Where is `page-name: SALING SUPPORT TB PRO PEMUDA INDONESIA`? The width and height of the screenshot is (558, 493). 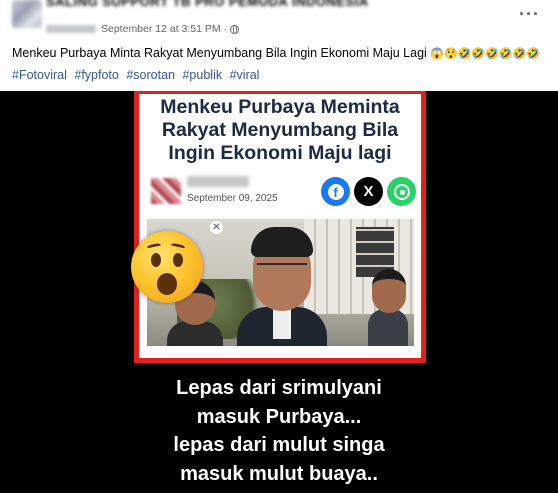
page-name: SALING SUPPORT TB PRO PEMUDA INDONESIA is located at coordinates (207, 4).